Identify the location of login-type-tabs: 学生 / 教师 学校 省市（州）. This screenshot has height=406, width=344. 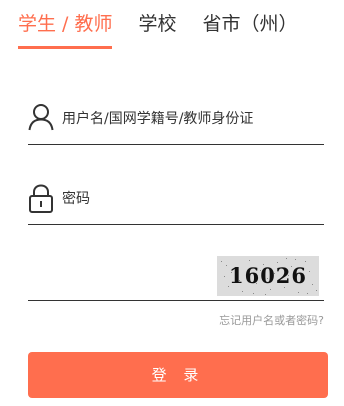
(171, 30).